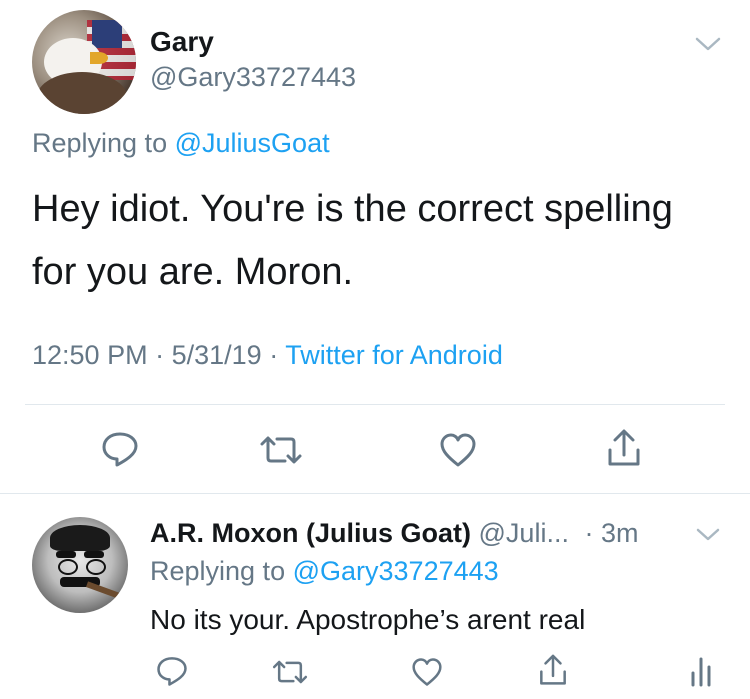 Image resolution: width=750 pixels, height=699 pixels. Describe the element at coordinates (375, 404) in the screenshot. I see `divider` at that location.